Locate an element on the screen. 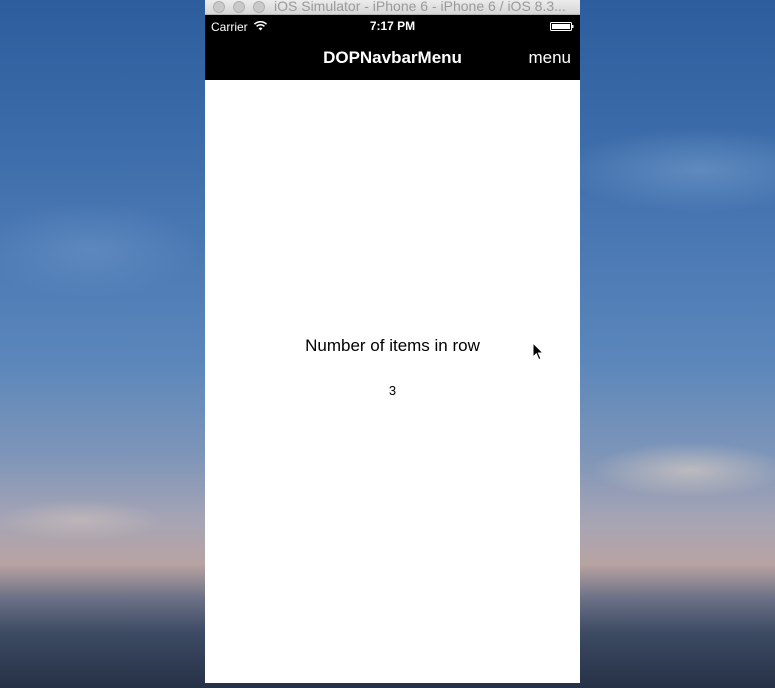 This screenshot has width=775, height=688. minimize-window-button is located at coordinates (239, 7).